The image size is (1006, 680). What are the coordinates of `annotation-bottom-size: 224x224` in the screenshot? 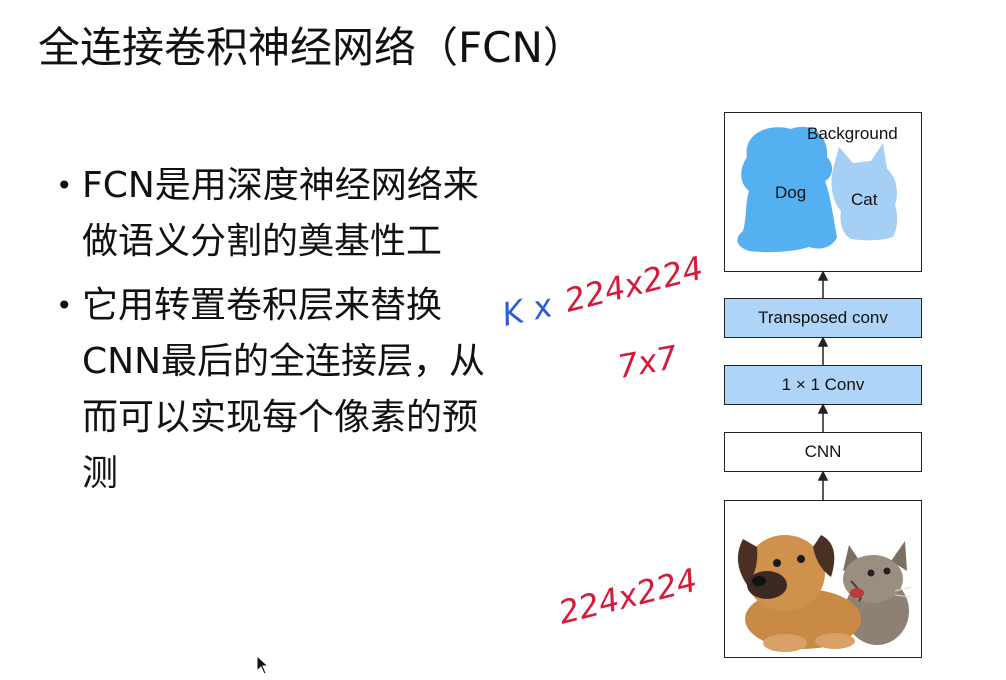 It's located at (628, 596).